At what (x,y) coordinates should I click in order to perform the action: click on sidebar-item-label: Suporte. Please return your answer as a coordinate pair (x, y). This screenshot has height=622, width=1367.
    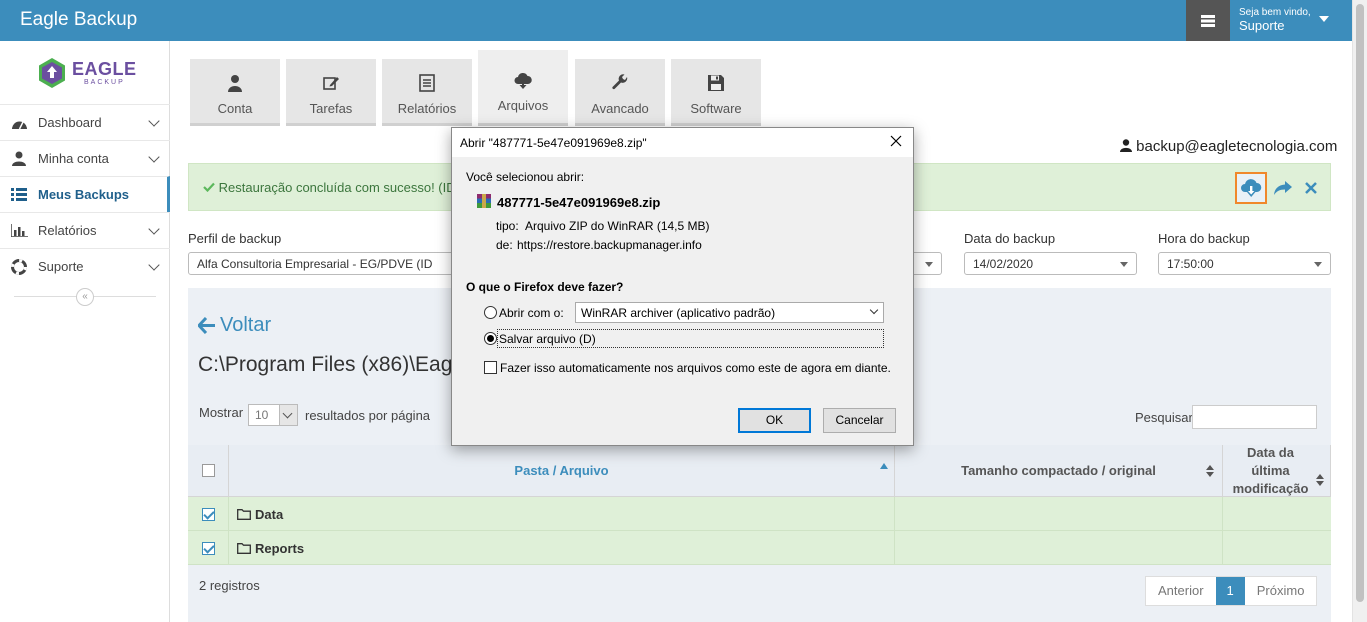
    Looking at the image, I should click on (61, 266).